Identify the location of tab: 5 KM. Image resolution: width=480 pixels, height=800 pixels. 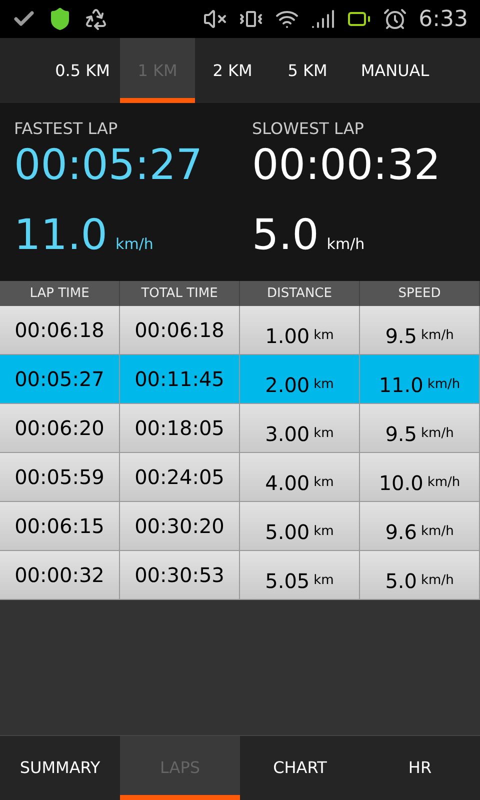
(307, 70).